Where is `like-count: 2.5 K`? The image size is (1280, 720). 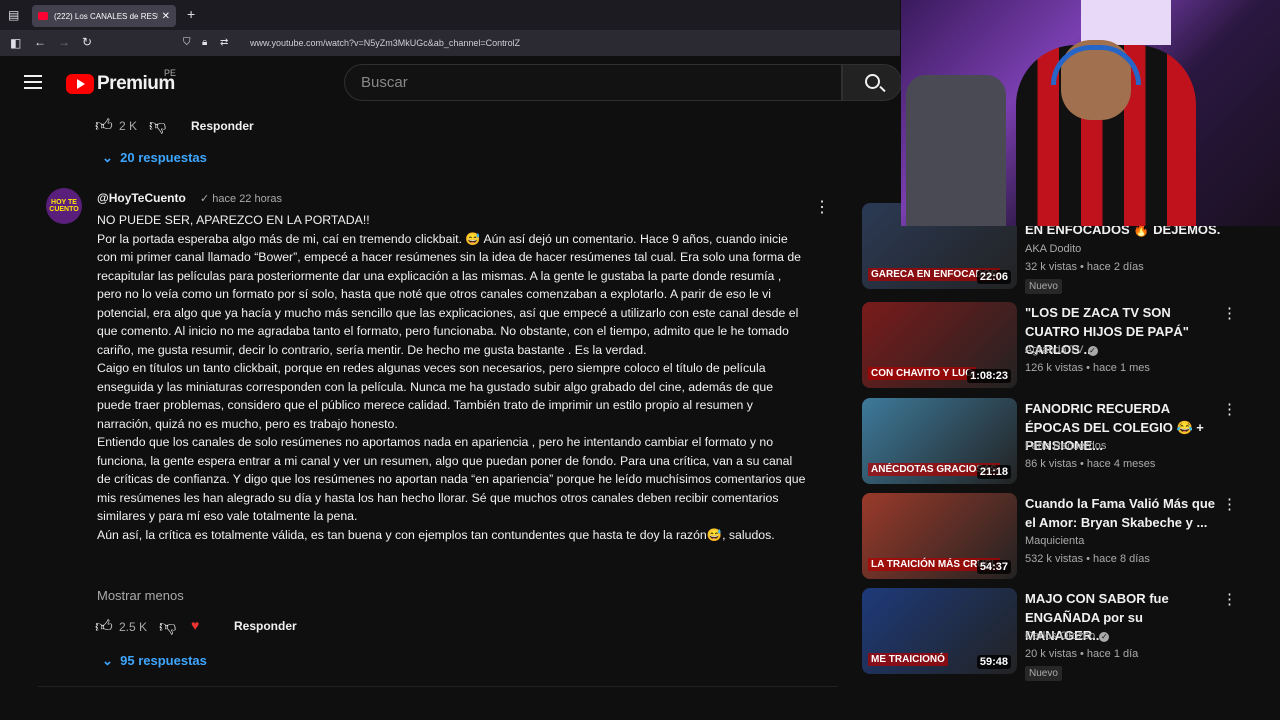 like-count: 2.5 K is located at coordinates (133, 627).